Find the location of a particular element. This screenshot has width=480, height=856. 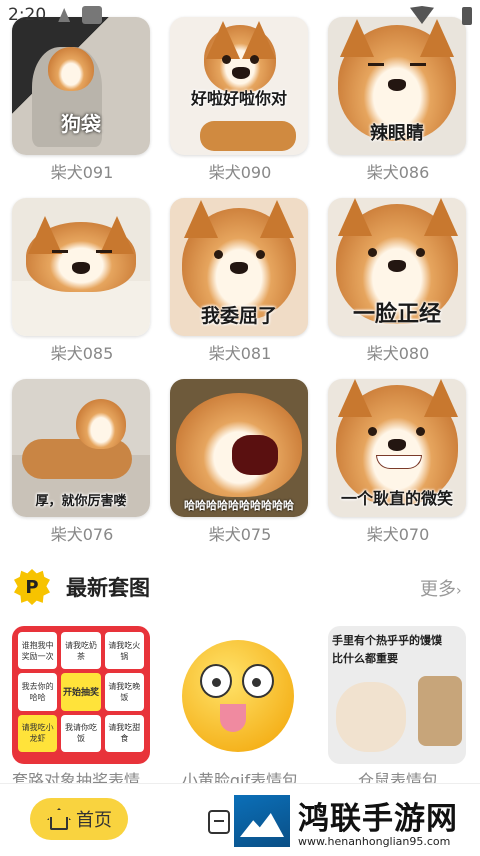

notification-icon is located at coordinates (64, 15).